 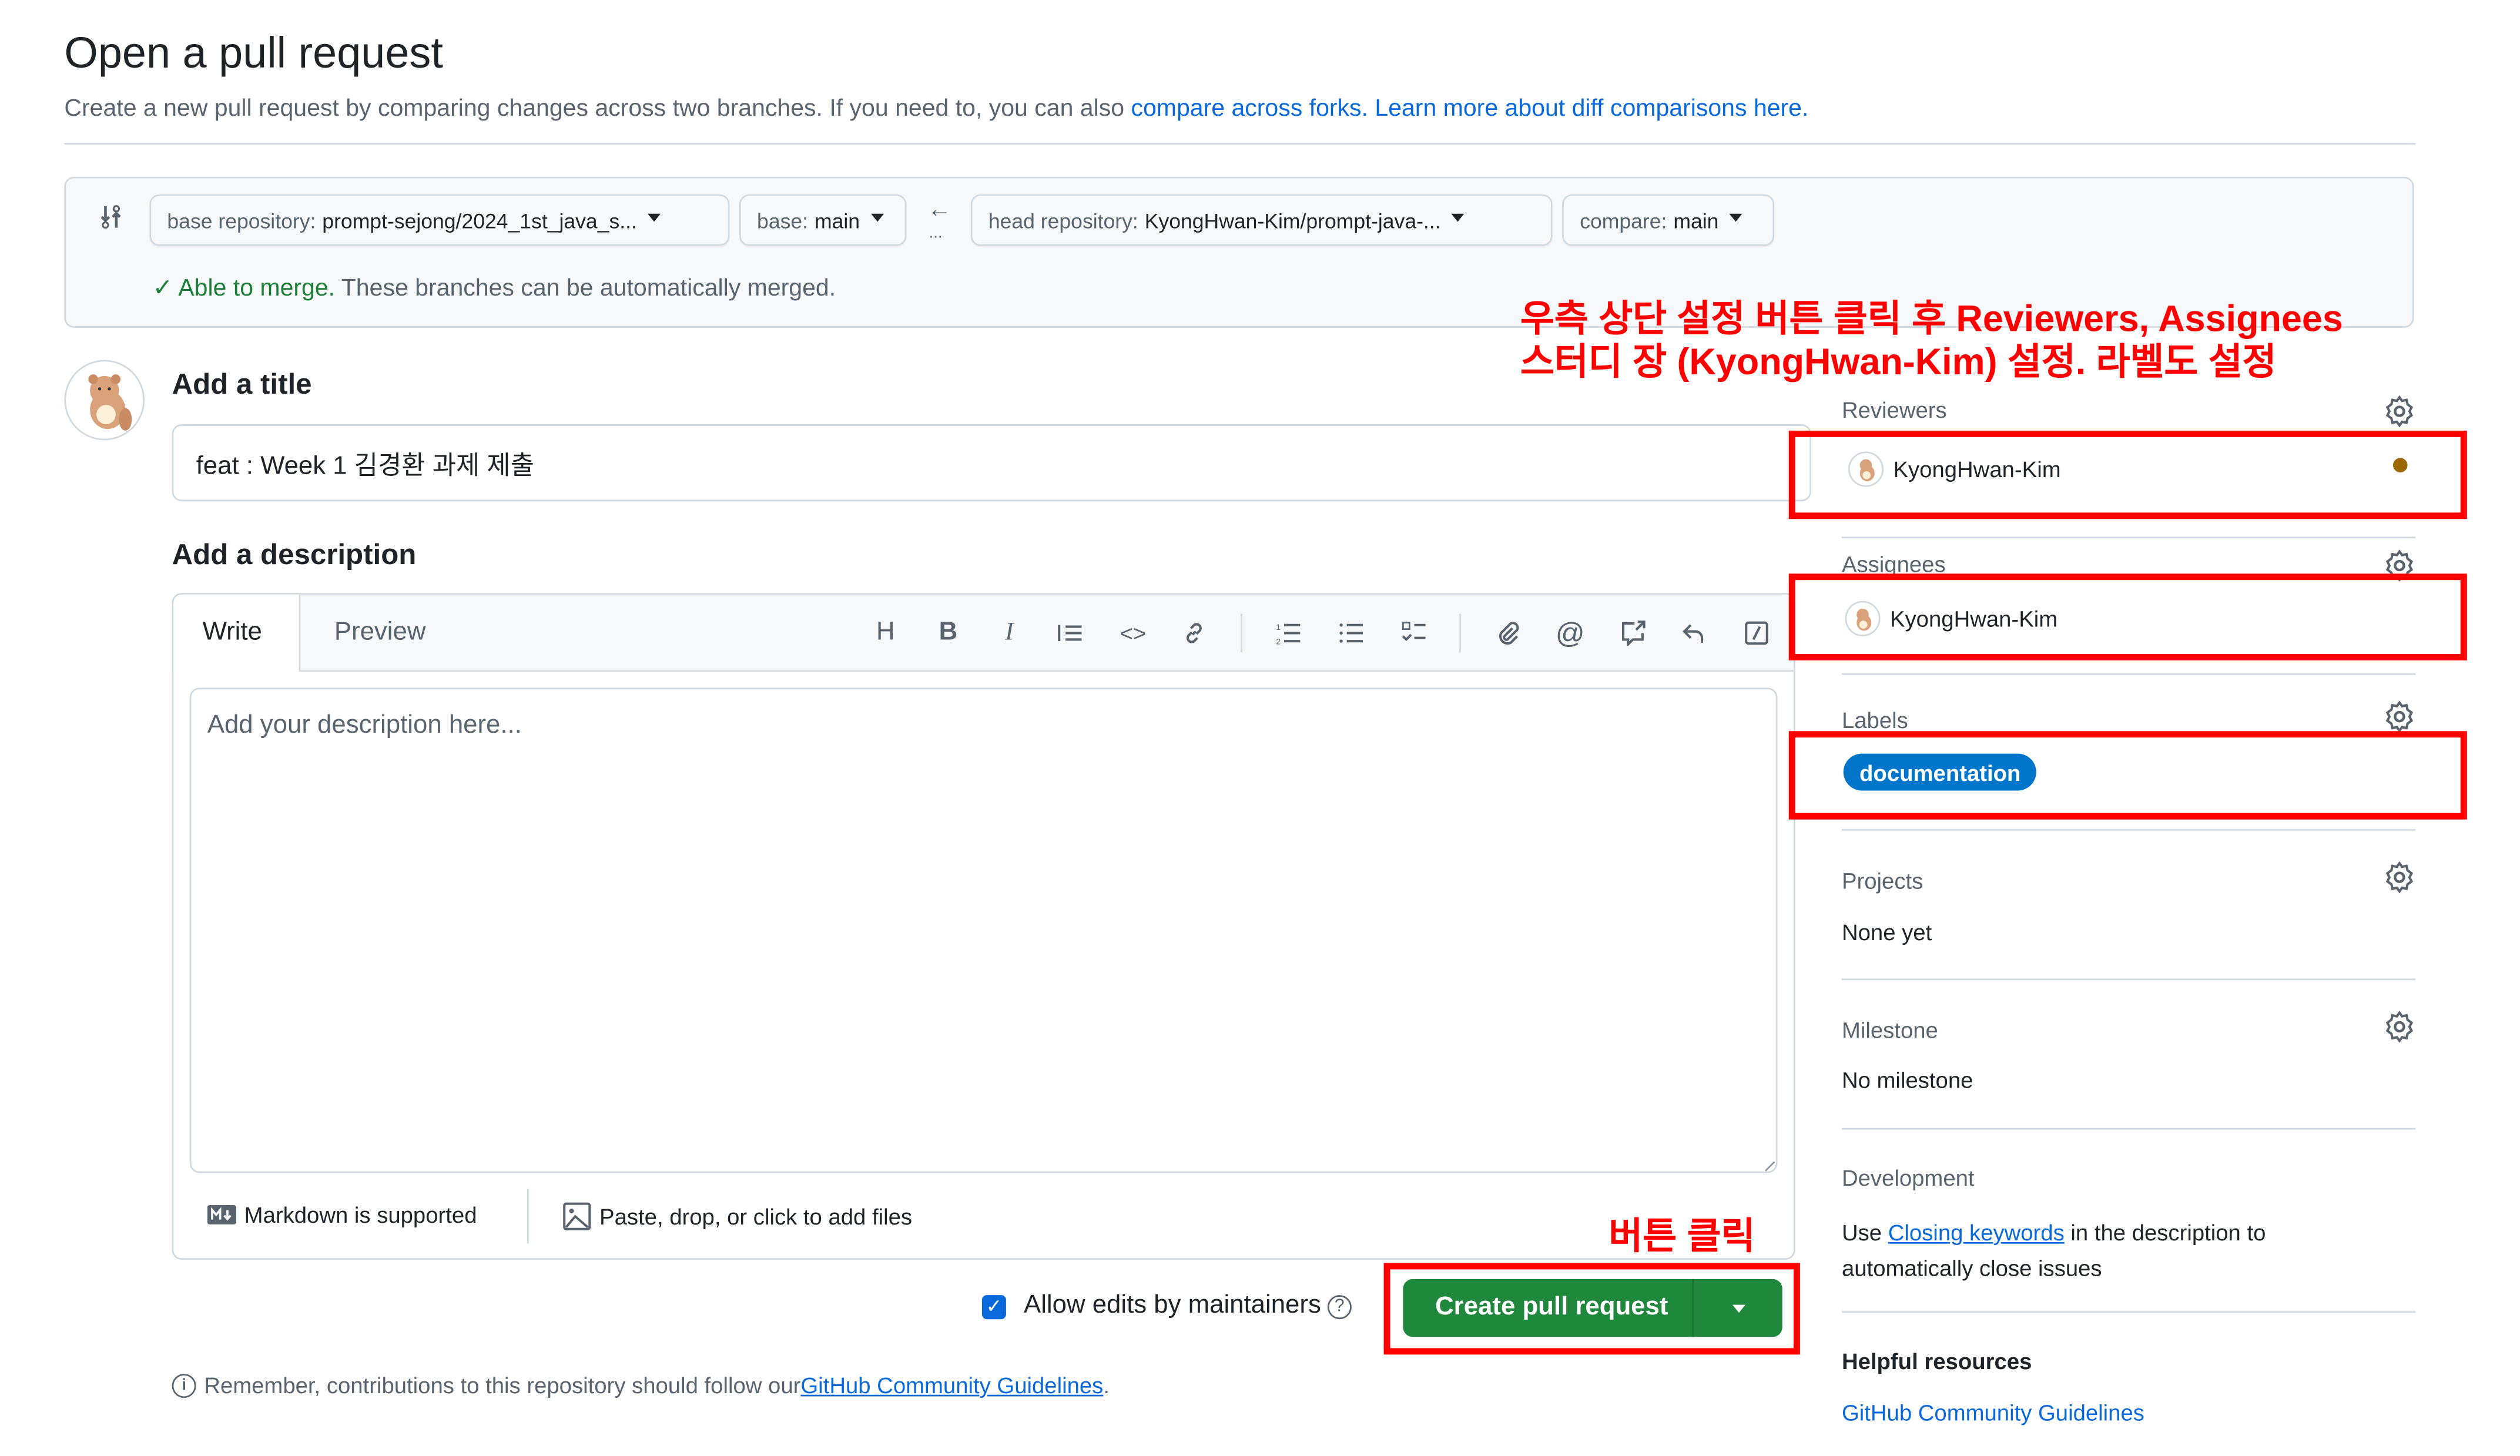 What do you see at coordinates (1907, 1079) in the screenshot?
I see `milestone-value: No milestone` at bounding box center [1907, 1079].